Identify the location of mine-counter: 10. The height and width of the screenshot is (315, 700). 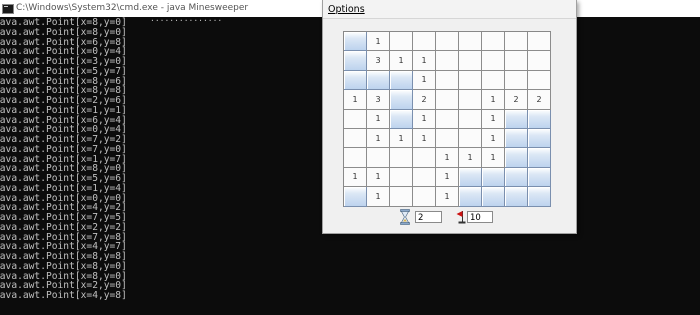
(480, 217).